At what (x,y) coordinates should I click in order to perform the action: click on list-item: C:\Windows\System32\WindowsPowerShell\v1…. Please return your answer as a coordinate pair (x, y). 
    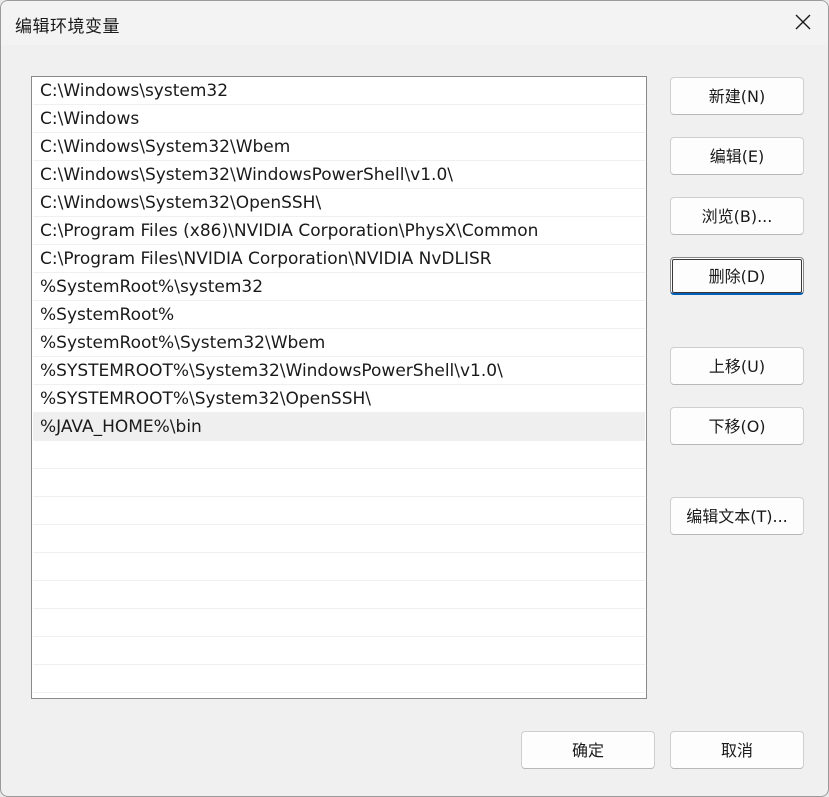
    Looking at the image, I should click on (339, 175).